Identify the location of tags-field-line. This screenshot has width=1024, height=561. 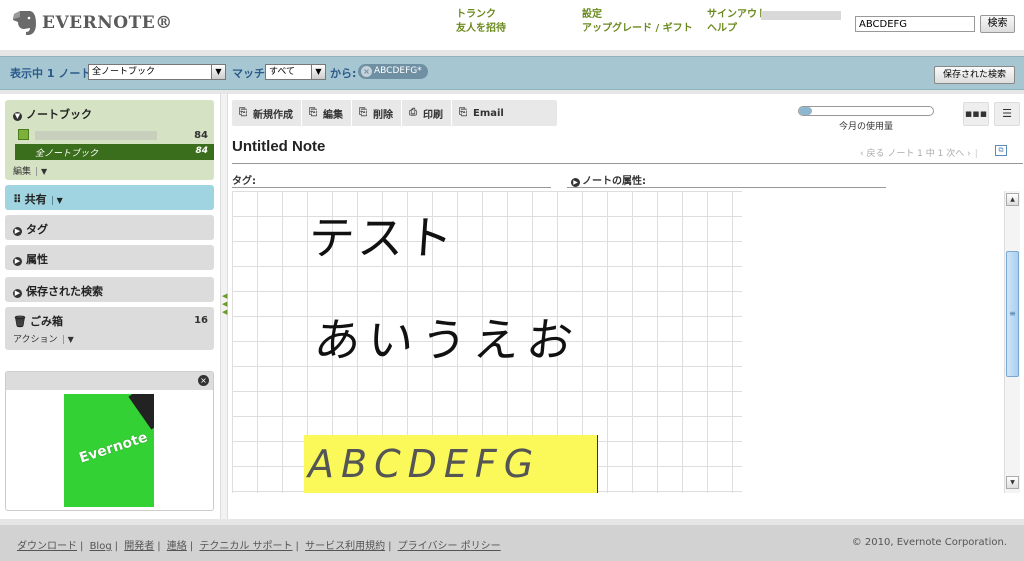
(391, 187).